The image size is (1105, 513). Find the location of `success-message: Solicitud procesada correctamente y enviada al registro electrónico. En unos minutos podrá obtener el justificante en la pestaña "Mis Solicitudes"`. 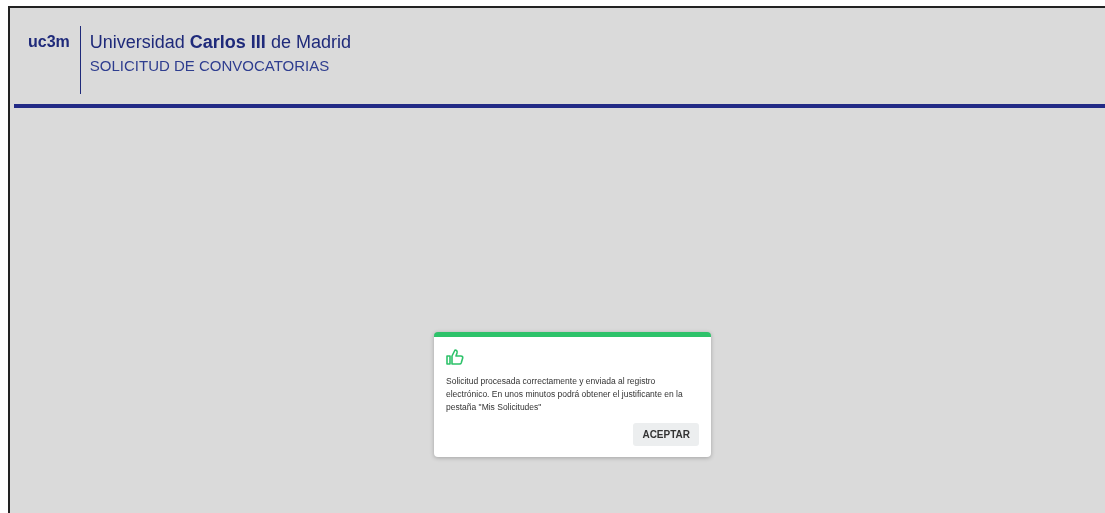

success-message: Solicitud procesada correctamente y enviada al registro electrónico. En unos minutos podrá obtener el justificante en la pestaña "Mis Solicitudes" is located at coordinates (565, 394).